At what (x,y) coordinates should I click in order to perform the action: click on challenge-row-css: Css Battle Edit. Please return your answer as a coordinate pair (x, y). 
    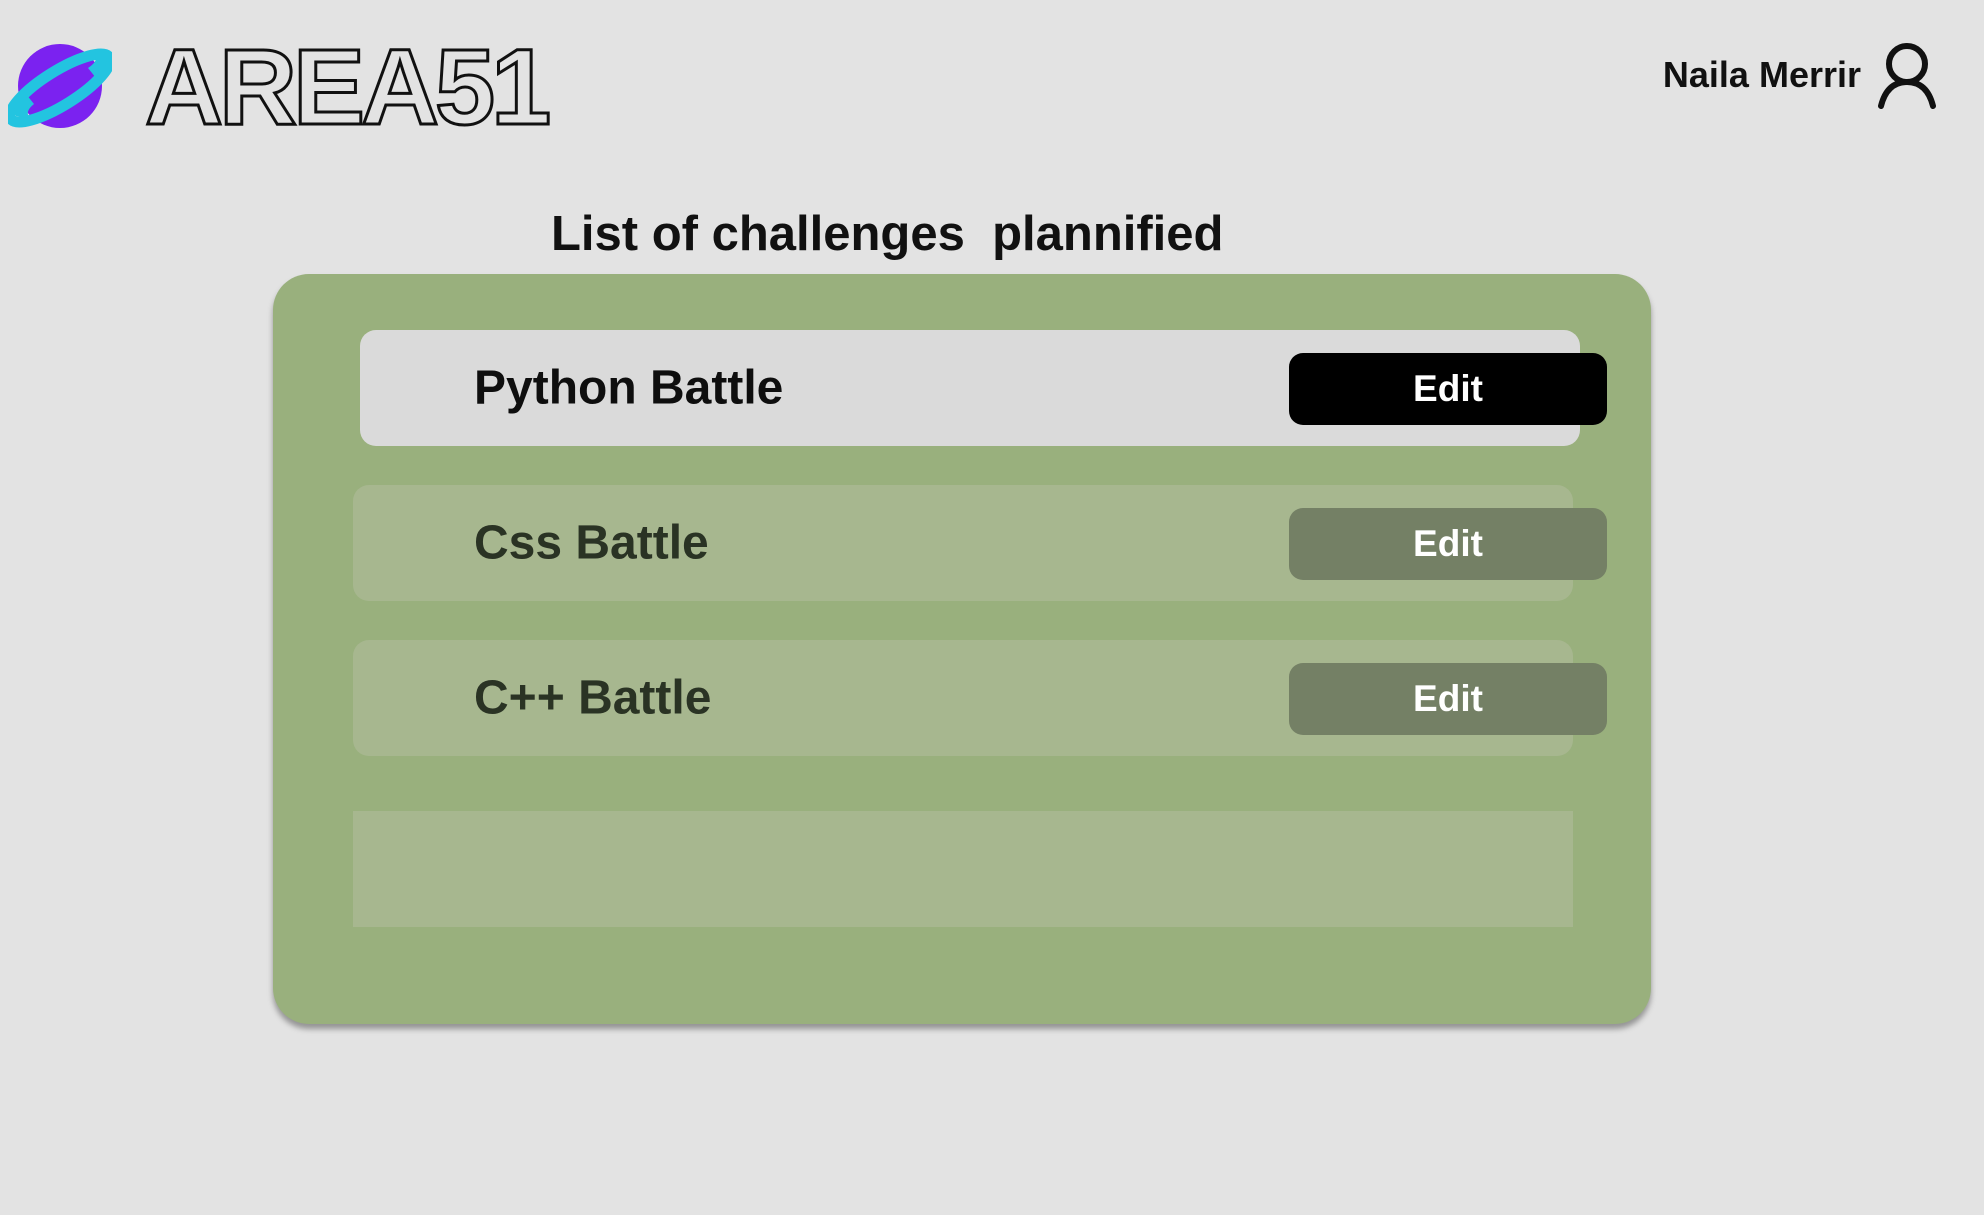
    Looking at the image, I should click on (980, 543).